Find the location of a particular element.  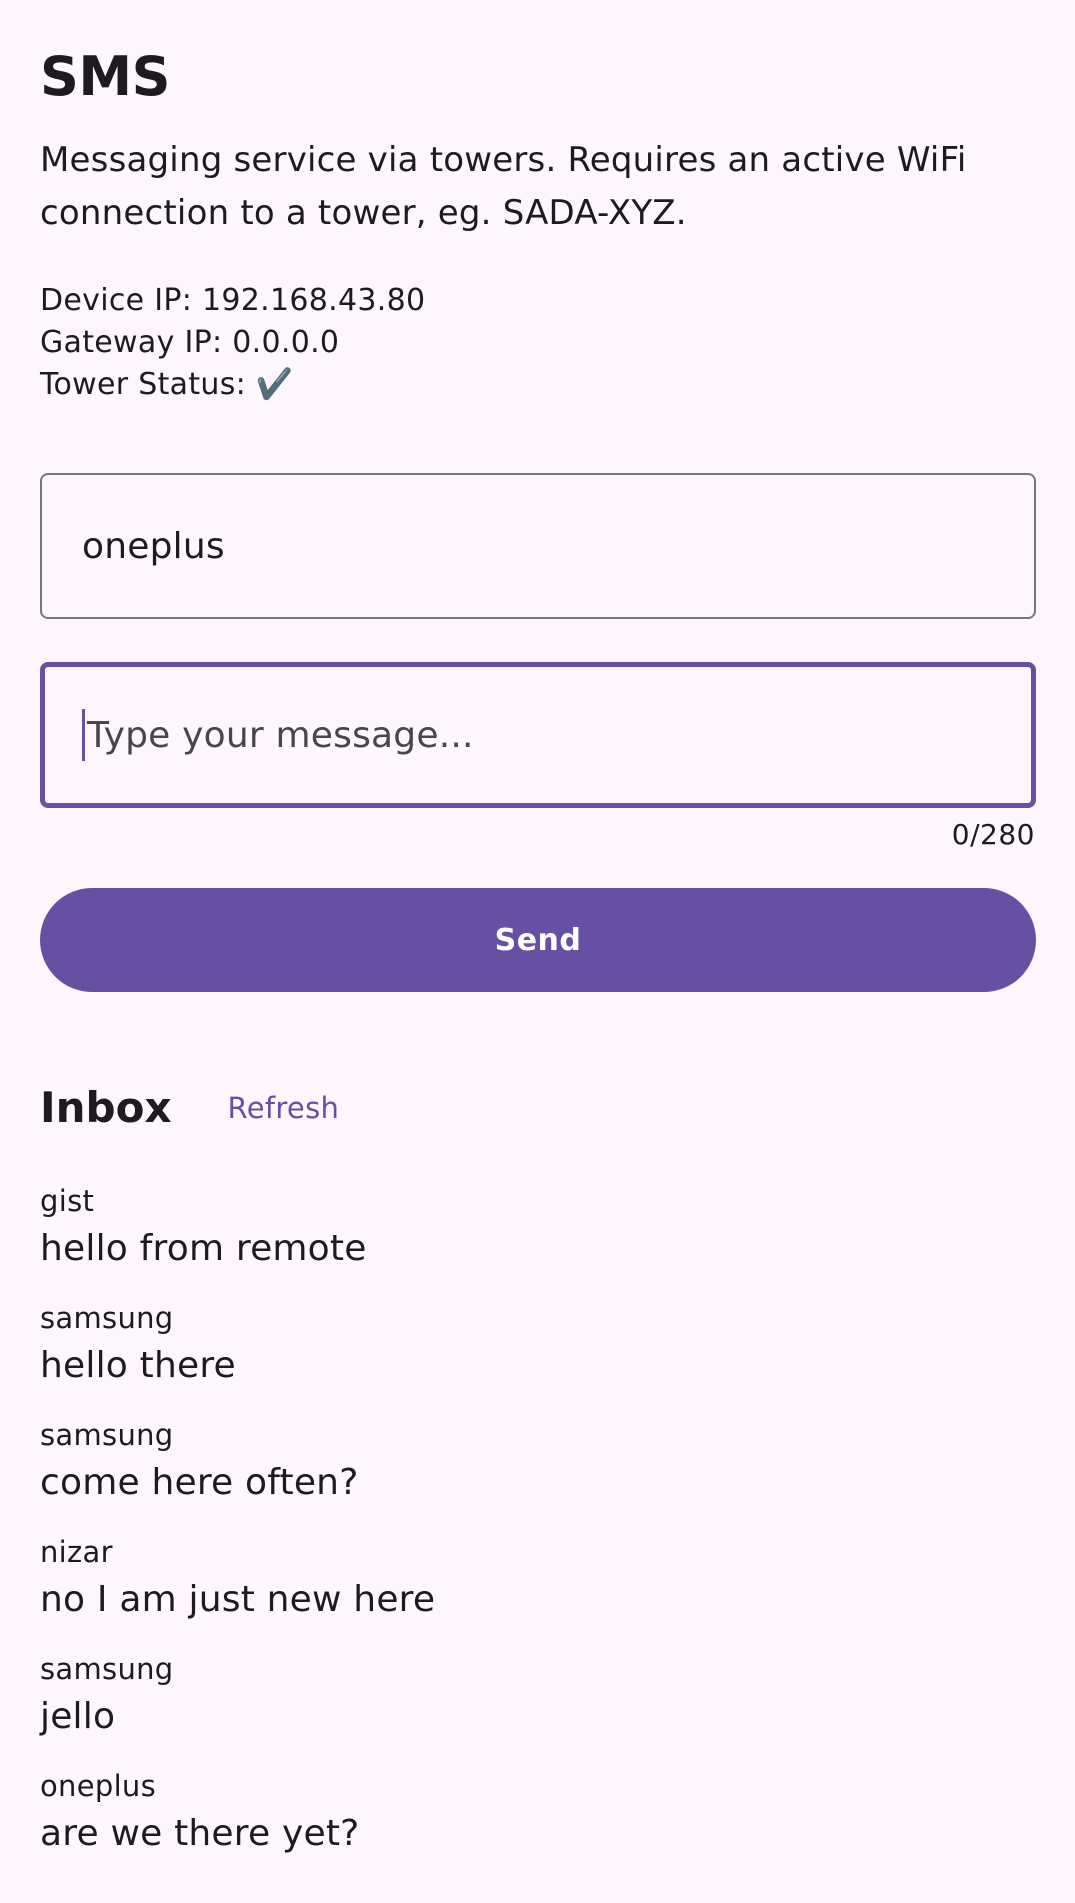

char-counter: 0/280 is located at coordinates (993, 834).